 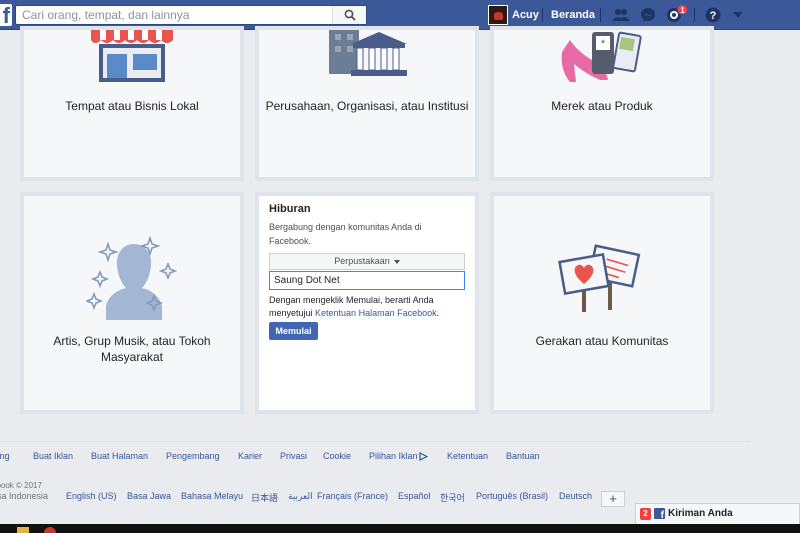 What do you see at coordinates (621, 15) in the screenshot?
I see `friend-requests-icon` at bounding box center [621, 15].